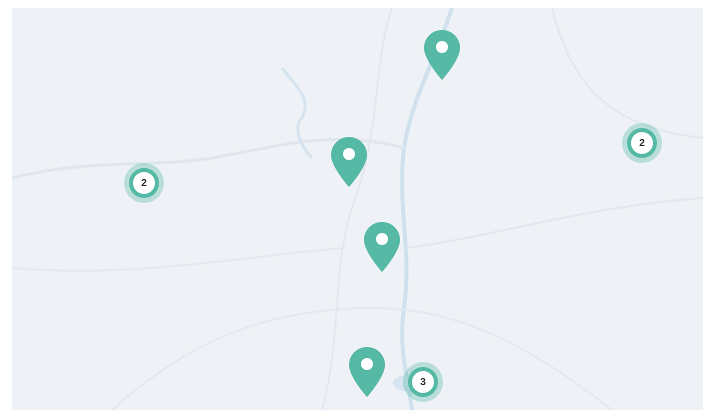  Describe the element at coordinates (423, 382) in the screenshot. I see `cluster-marker: 3` at that location.